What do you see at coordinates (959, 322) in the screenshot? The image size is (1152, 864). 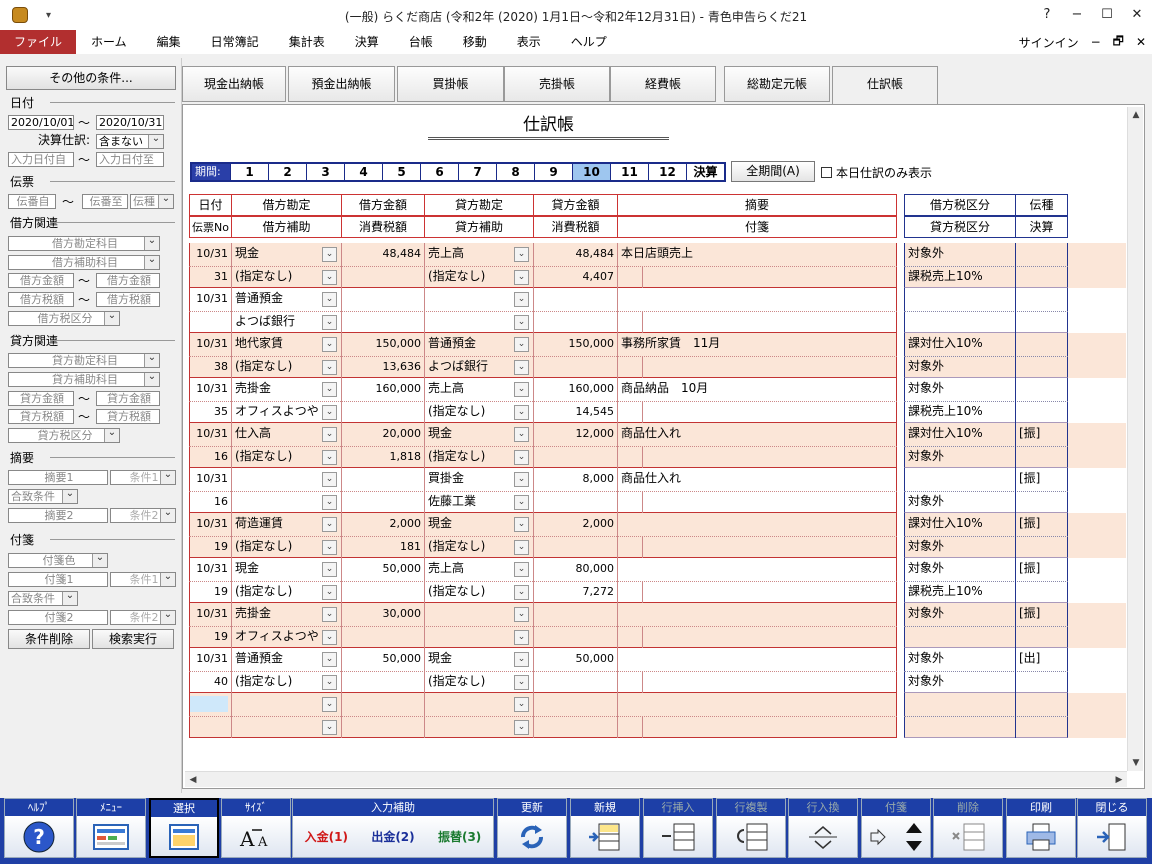 I see `cell-credit-taxclass` at bounding box center [959, 322].